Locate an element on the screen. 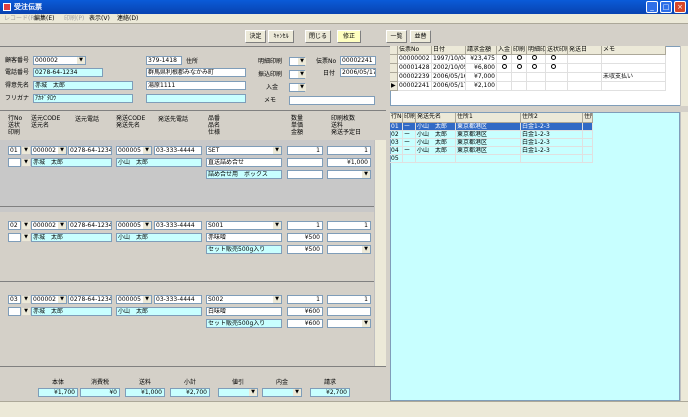 The image size is (688, 417). line-no-field: 03 is located at coordinates (14, 299).